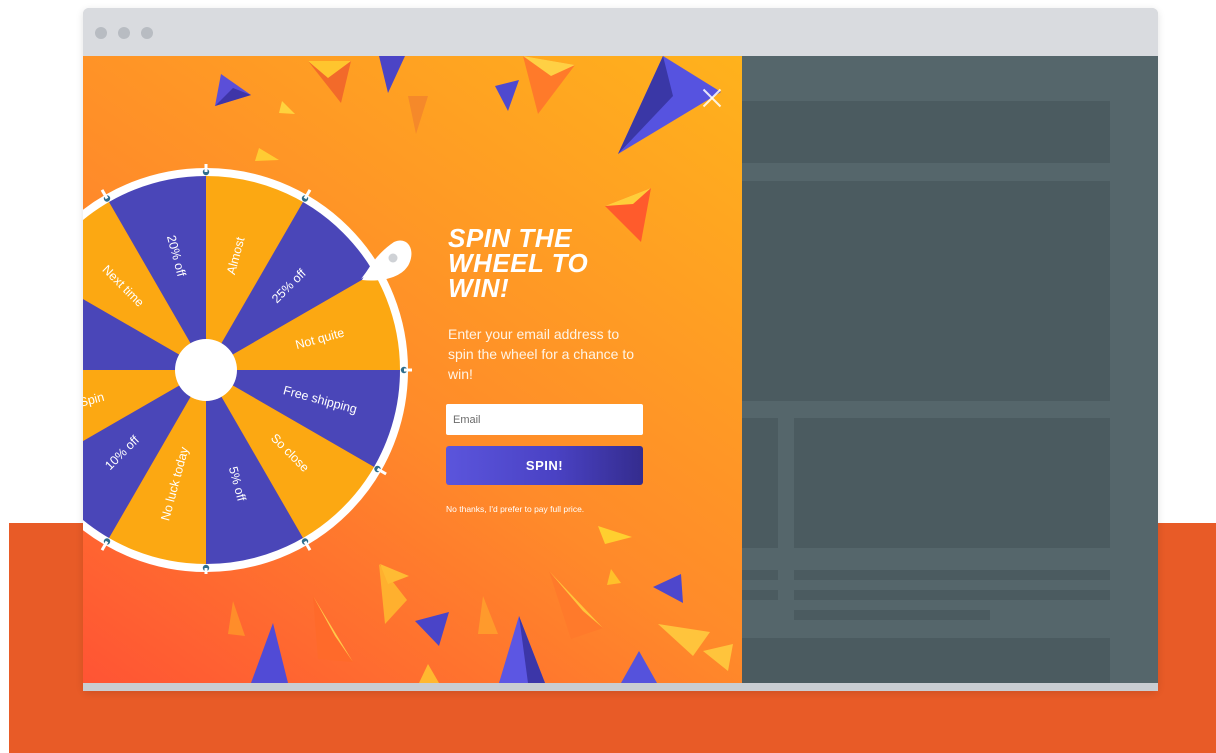  Describe the element at coordinates (620, 687) in the screenshot. I see `browser-bottom-edge` at that location.